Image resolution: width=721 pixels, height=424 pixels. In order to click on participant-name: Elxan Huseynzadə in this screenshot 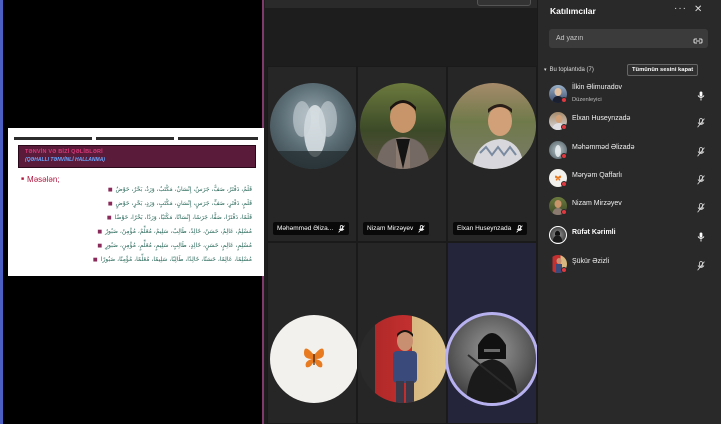, I will do `click(601, 118)`.